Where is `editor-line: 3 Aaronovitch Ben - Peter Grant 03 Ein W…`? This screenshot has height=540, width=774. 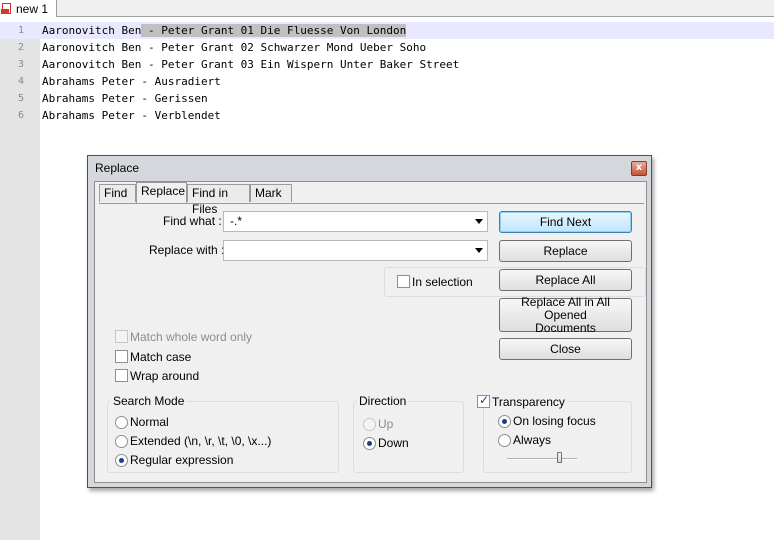 editor-line: 3 Aaronovitch Ben - Peter Grant 03 Ein W… is located at coordinates (387, 64).